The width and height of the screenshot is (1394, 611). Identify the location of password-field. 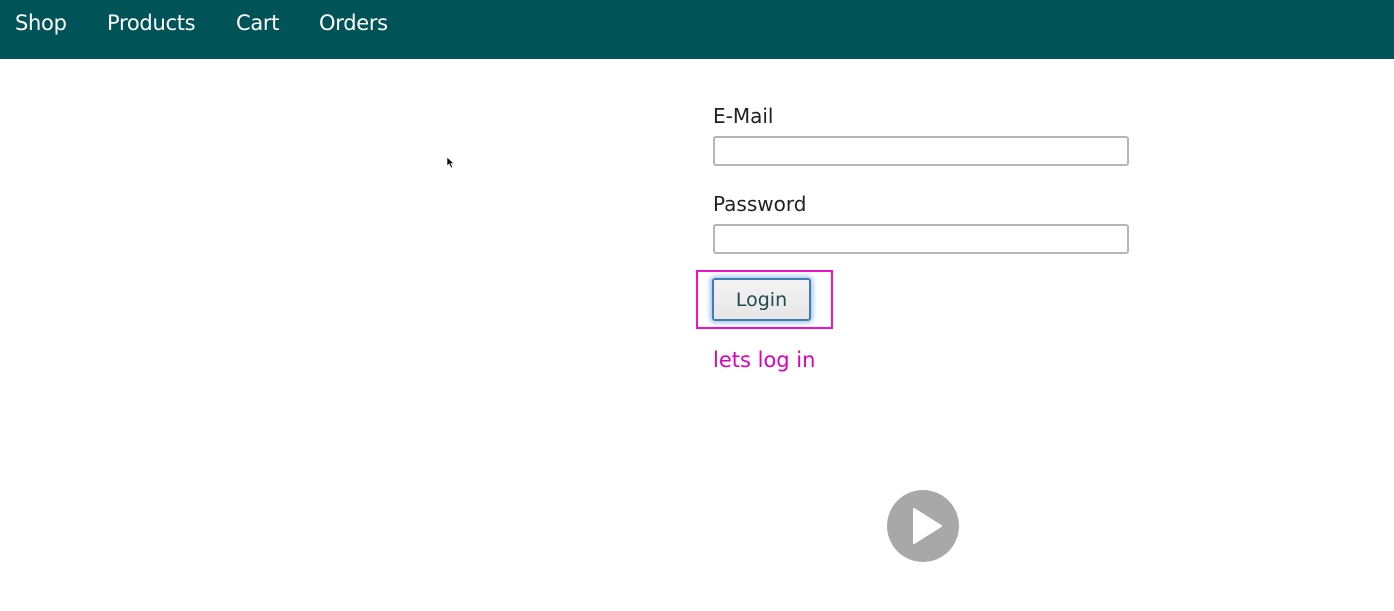
(921, 239).